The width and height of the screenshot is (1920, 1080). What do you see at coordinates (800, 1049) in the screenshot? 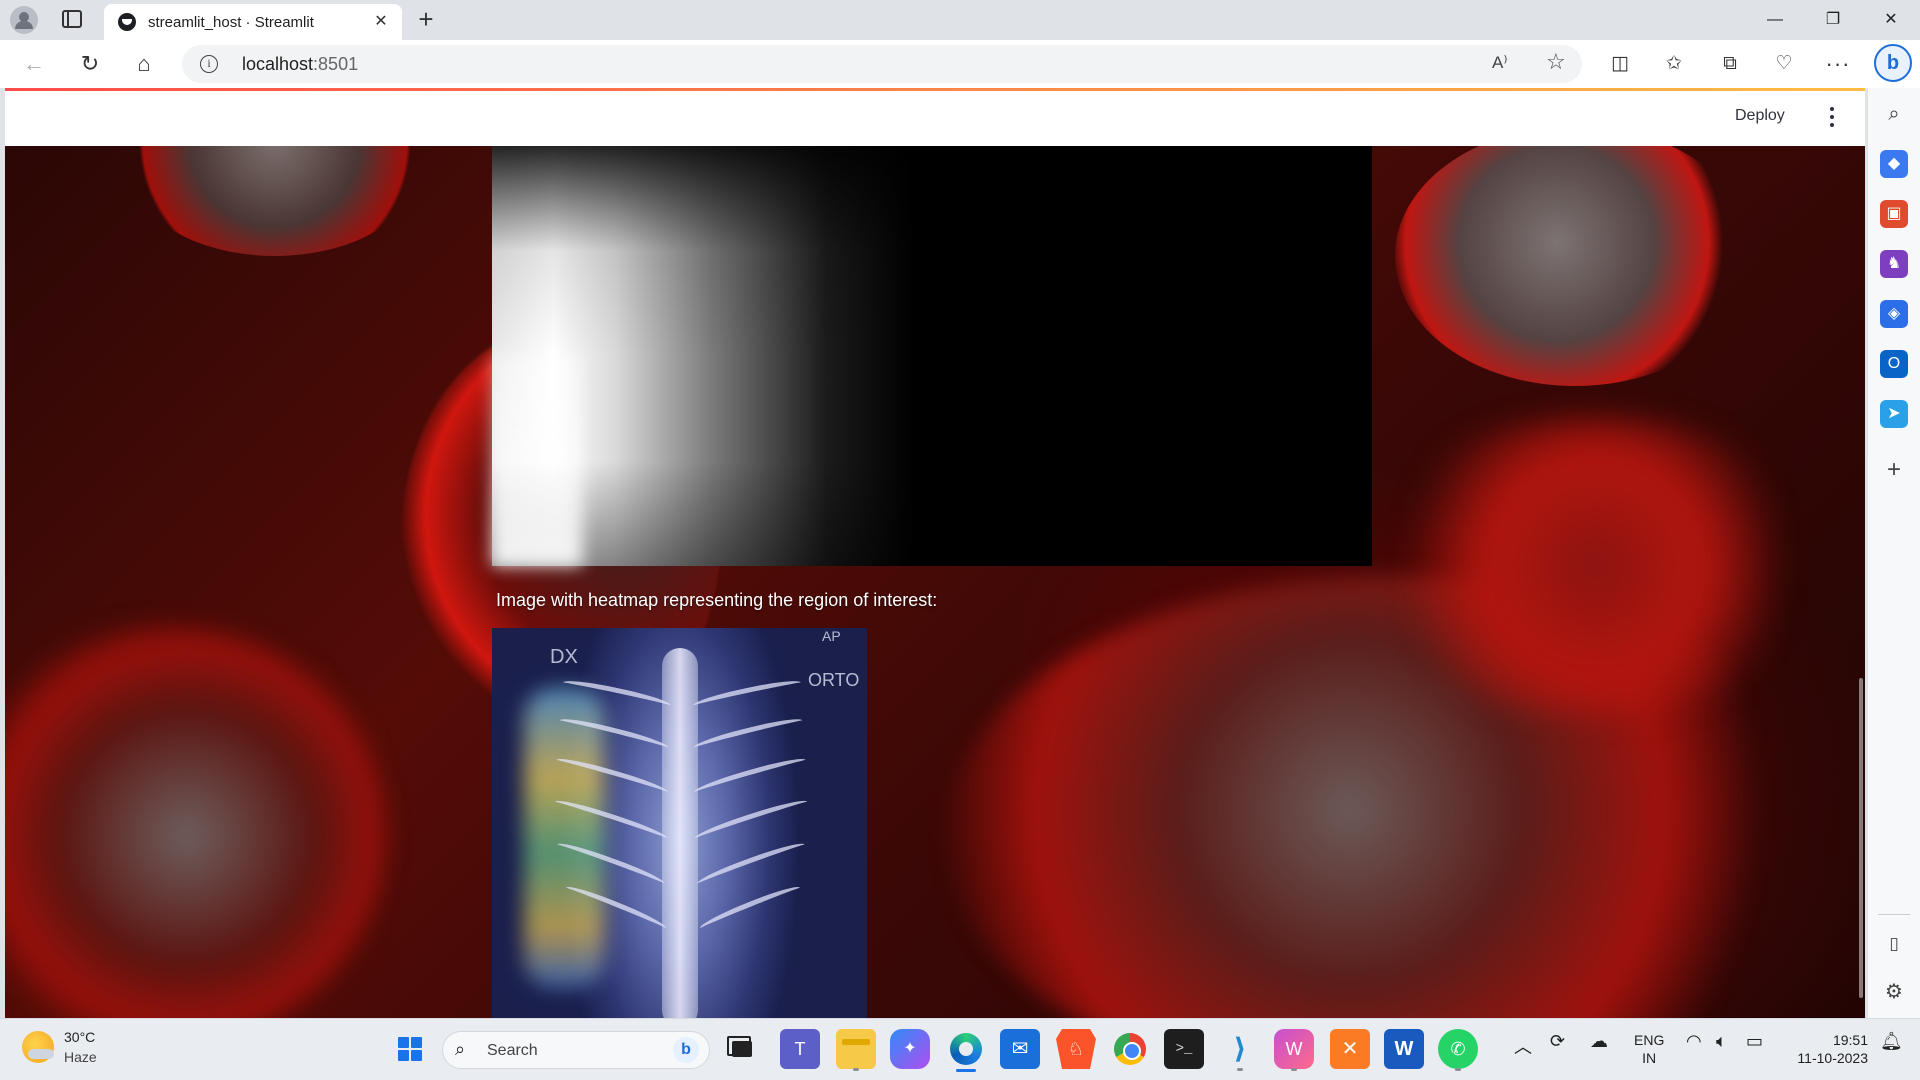
I see `teams-icon: T` at bounding box center [800, 1049].